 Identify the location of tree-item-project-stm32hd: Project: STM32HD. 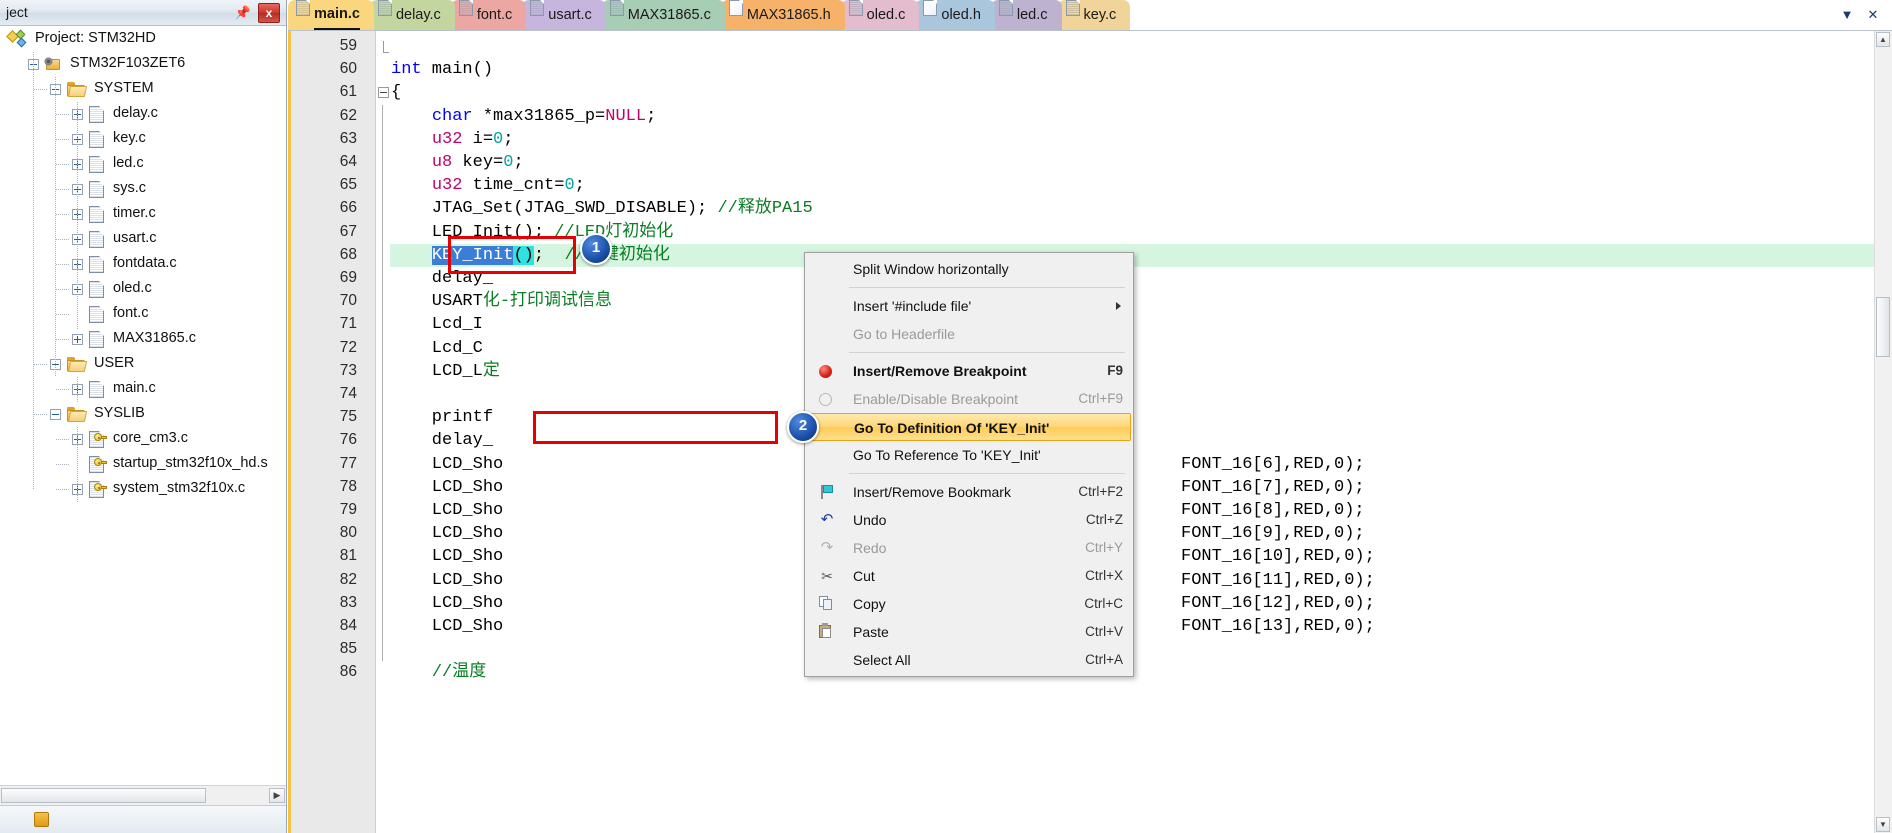
(143, 39).